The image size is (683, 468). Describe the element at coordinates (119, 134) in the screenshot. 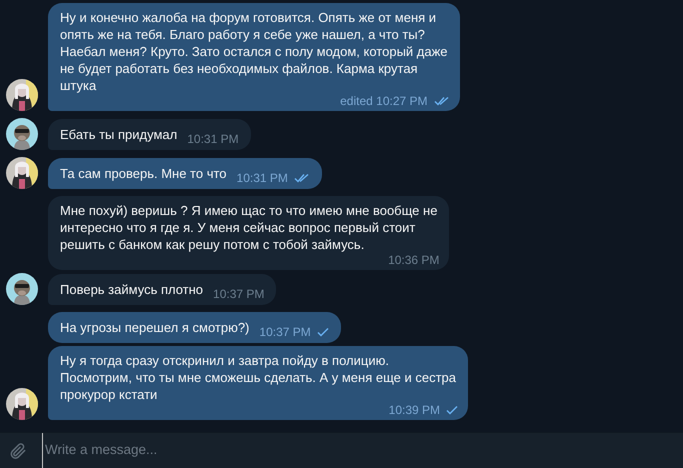

I see `message-text: Ебать ты придумал` at that location.